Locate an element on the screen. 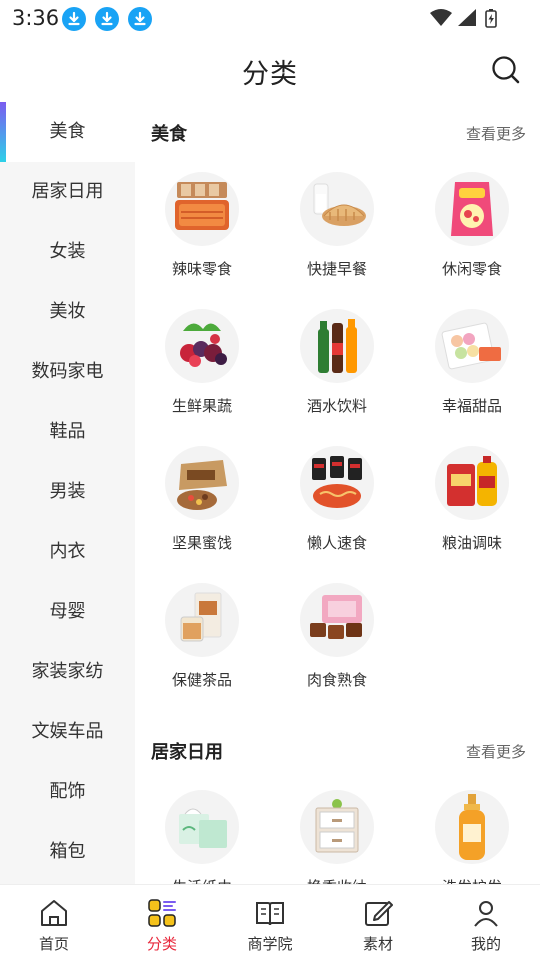 The image size is (540, 960). section-header: 美食 查看更多 is located at coordinates (338, 135).